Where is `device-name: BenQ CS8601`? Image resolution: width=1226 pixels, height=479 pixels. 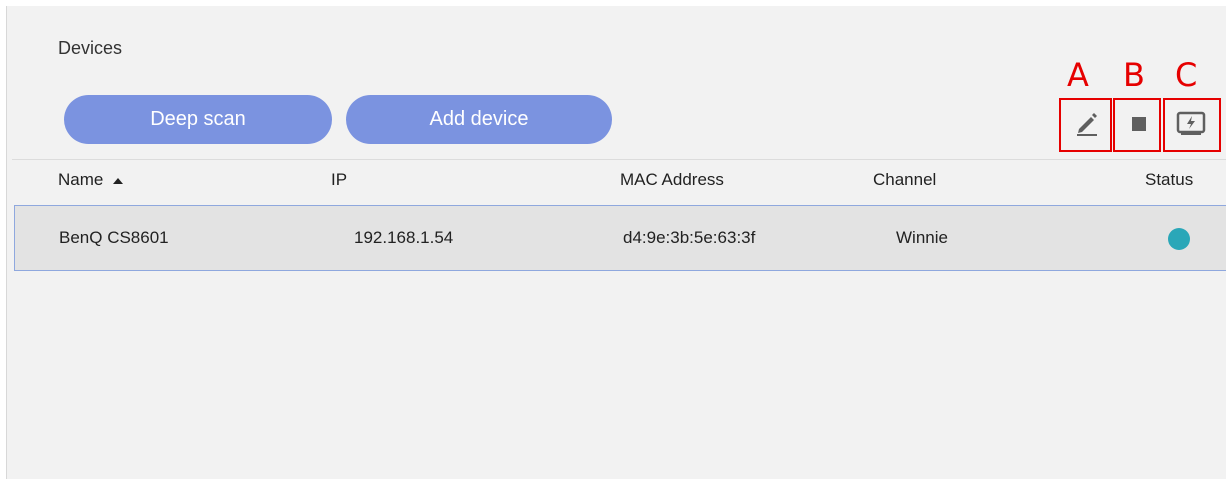 device-name: BenQ CS8601 is located at coordinates (114, 237).